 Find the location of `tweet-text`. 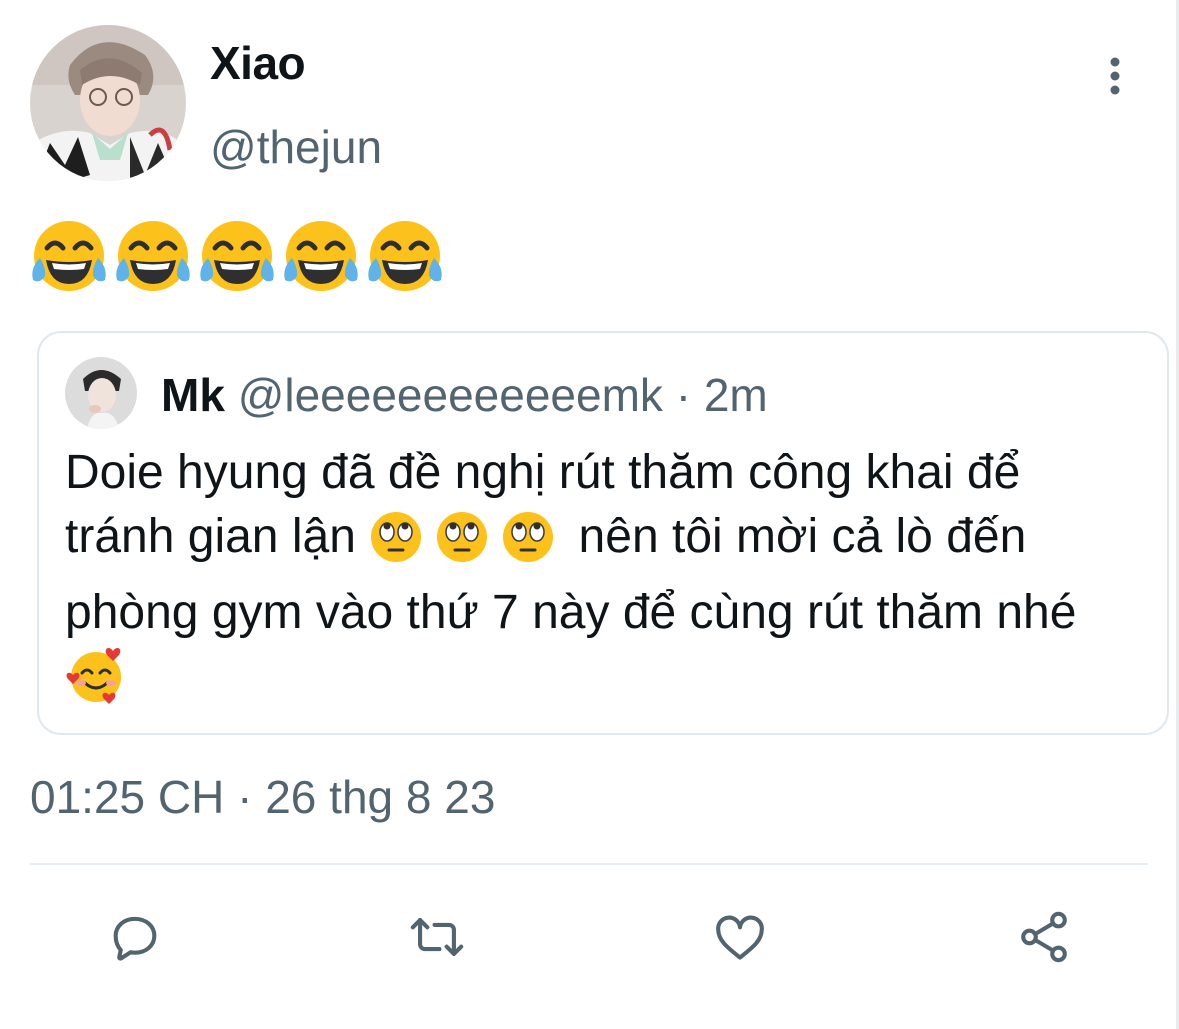

tweet-text is located at coordinates (237, 258).